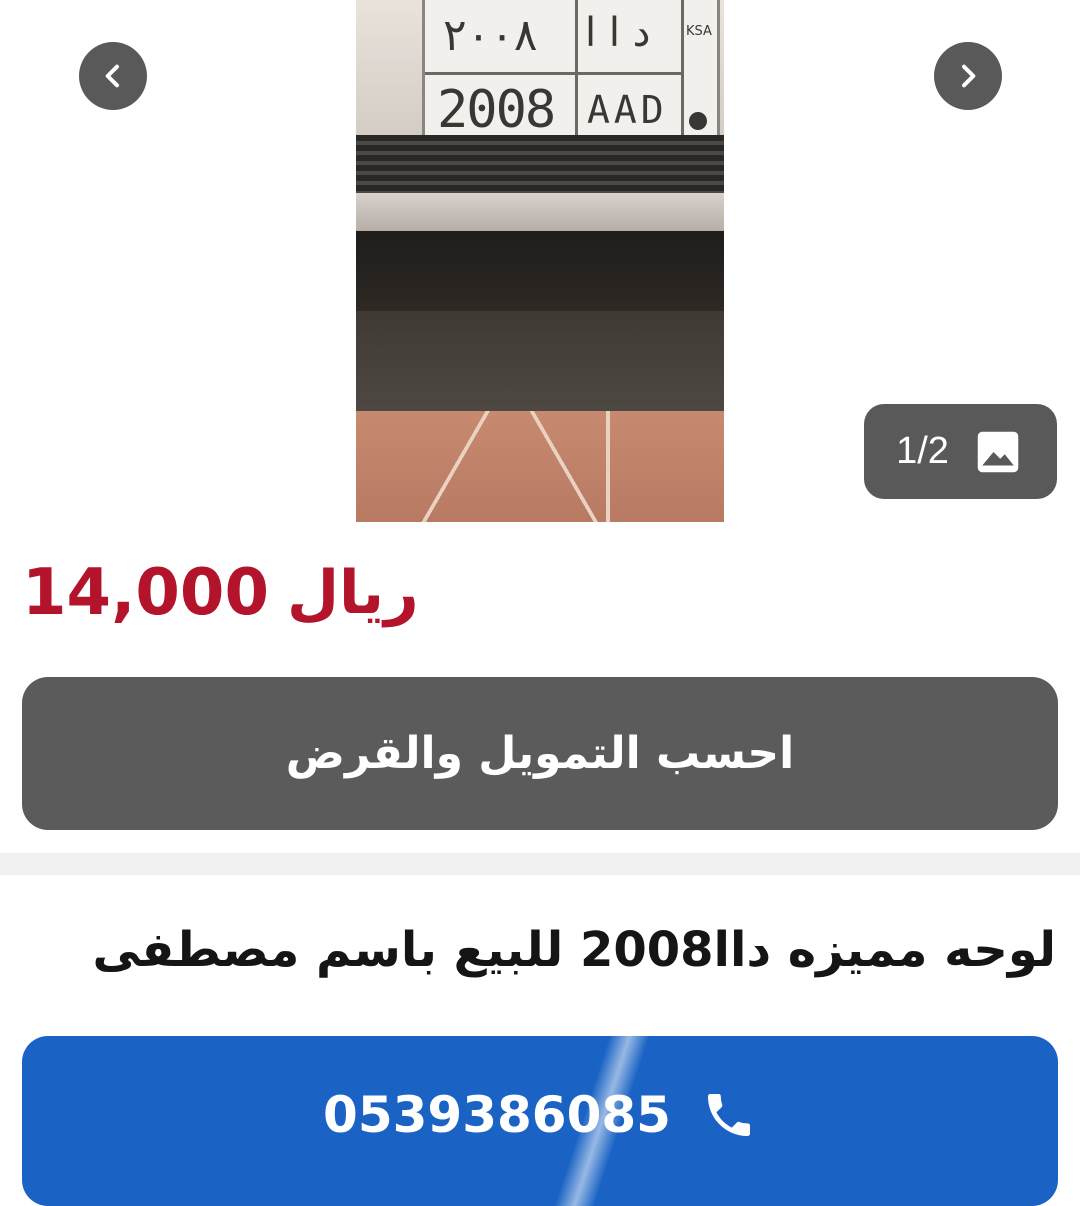 Image resolution: width=1080 pixels, height=1206 pixels. I want to click on photo-lip, so click(540, 212).